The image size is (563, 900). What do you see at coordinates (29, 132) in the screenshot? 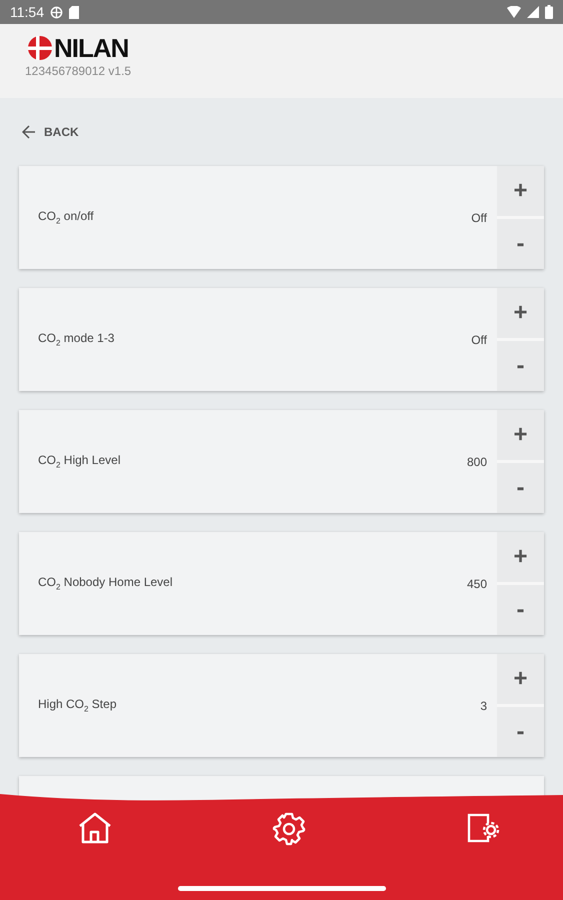
I see `back-arrow-icon` at bounding box center [29, 132].